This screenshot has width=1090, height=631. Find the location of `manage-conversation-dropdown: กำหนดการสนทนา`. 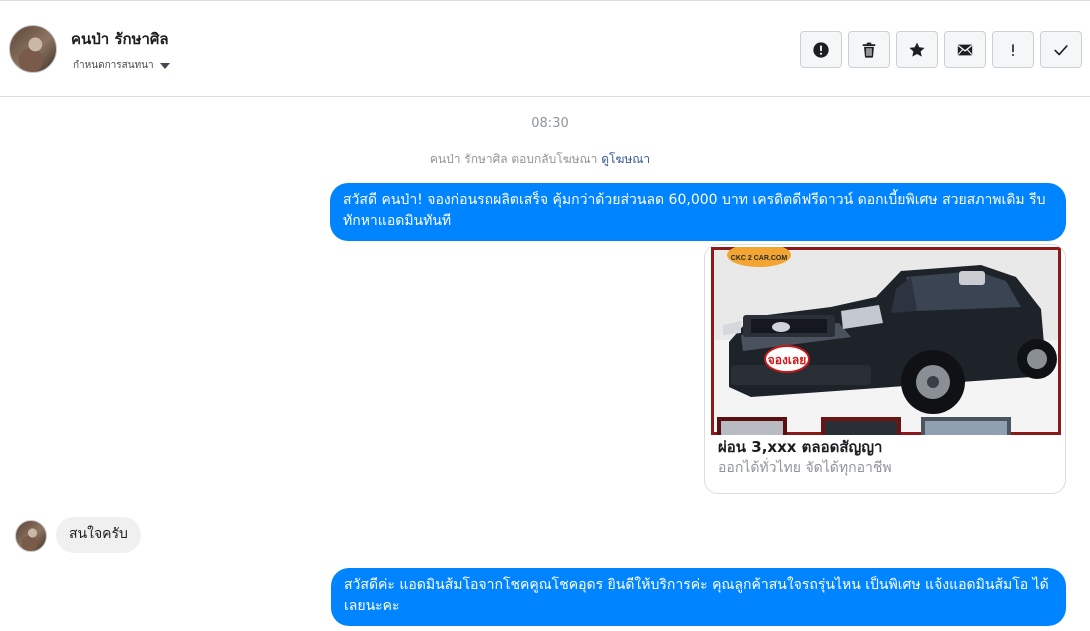

manage-conversation-dropdown: กำหนดการสนทนา is located at coordinates (121, 65).